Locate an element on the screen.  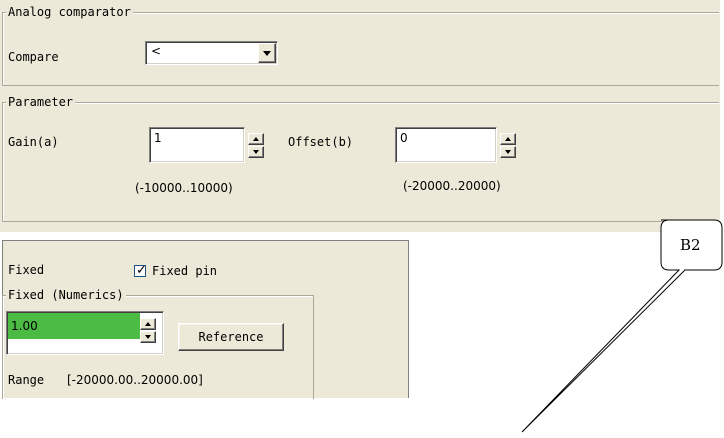
compare-dropdown-button is located at coordinates (267, 53).